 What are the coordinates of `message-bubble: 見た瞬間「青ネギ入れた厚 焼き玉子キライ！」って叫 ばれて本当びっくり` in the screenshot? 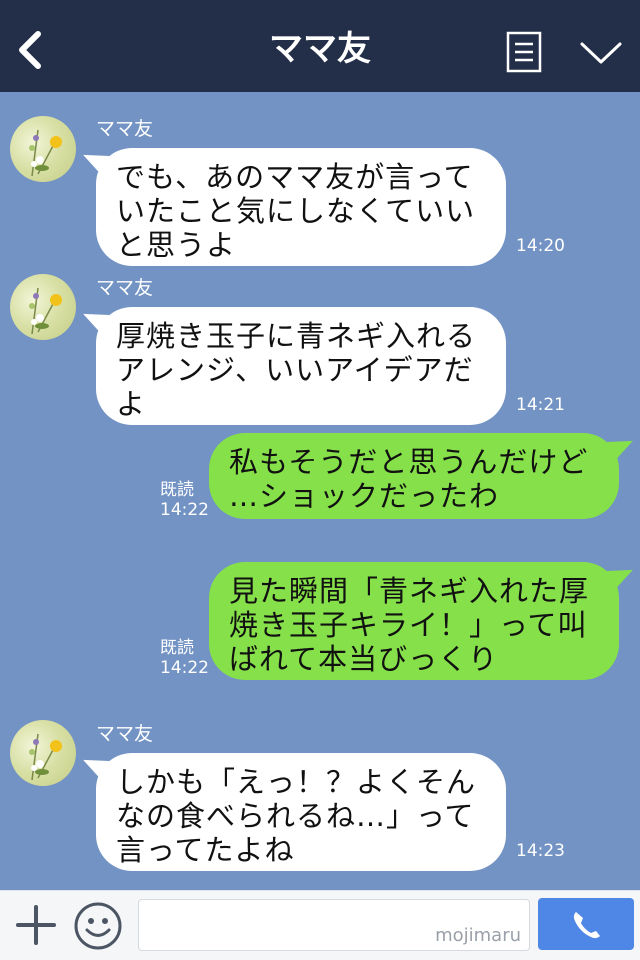 It's located at (414, 621).